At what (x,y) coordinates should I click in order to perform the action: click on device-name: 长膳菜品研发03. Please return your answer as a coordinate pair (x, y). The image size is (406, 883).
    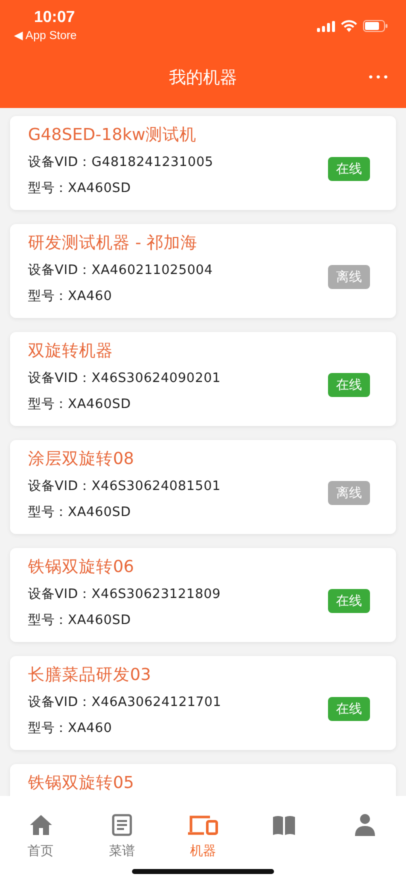
    Looking at the image, I should click on (90, 675).